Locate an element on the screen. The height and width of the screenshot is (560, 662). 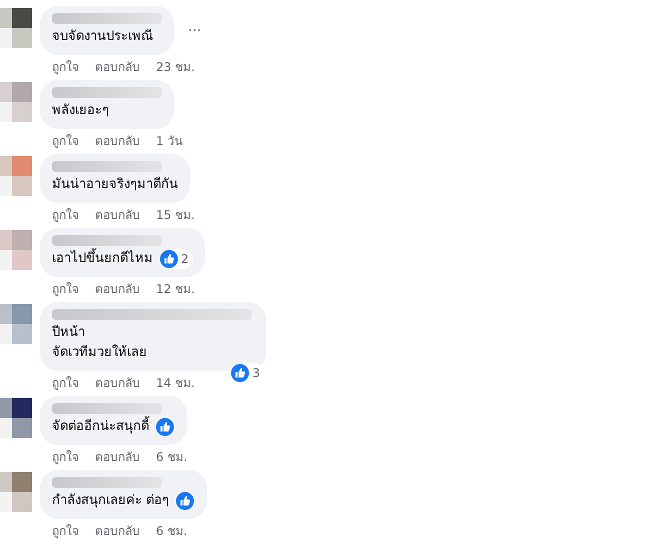
reaction-badge: 3 is located at coordinates (247, 373).